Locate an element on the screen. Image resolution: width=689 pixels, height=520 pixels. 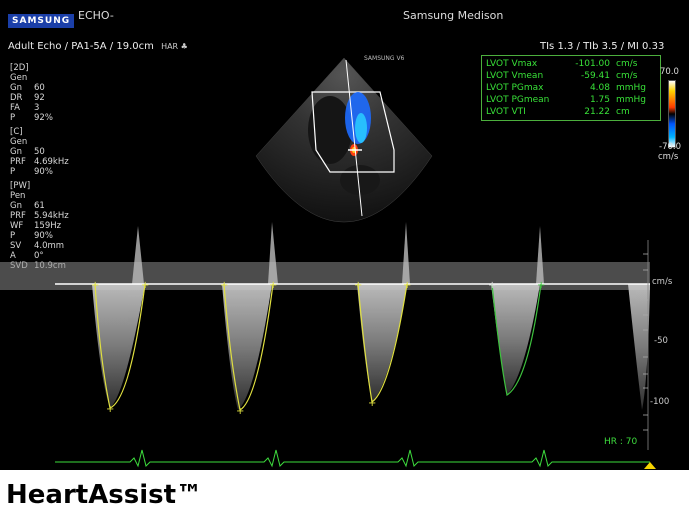
doppler-tick-minus50: -50 is located at coordinates (661, 341).